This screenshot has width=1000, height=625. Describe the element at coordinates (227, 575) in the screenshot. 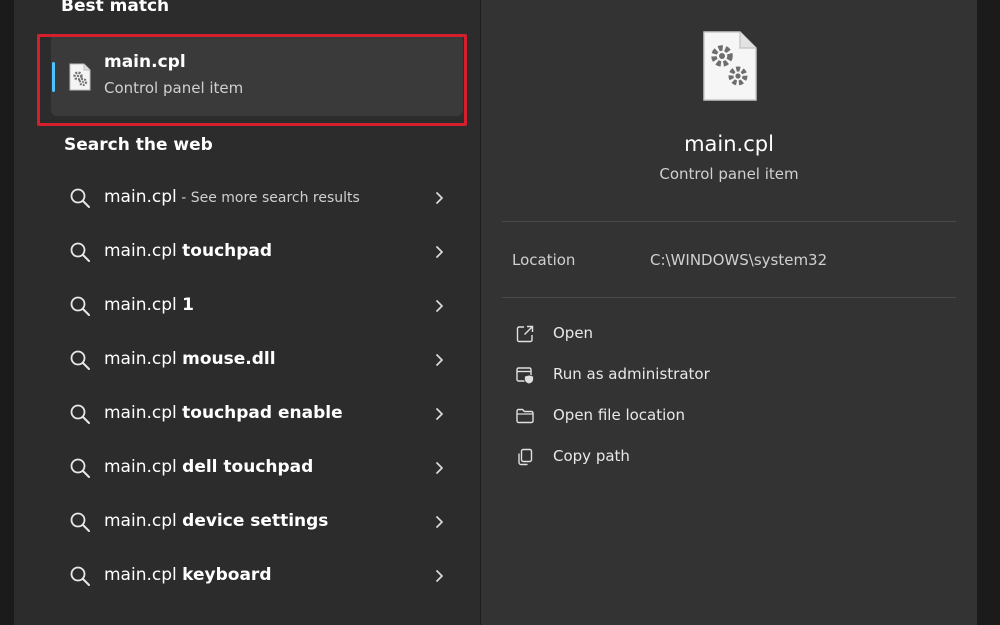

I see `query-completion: keyboard` at that location.